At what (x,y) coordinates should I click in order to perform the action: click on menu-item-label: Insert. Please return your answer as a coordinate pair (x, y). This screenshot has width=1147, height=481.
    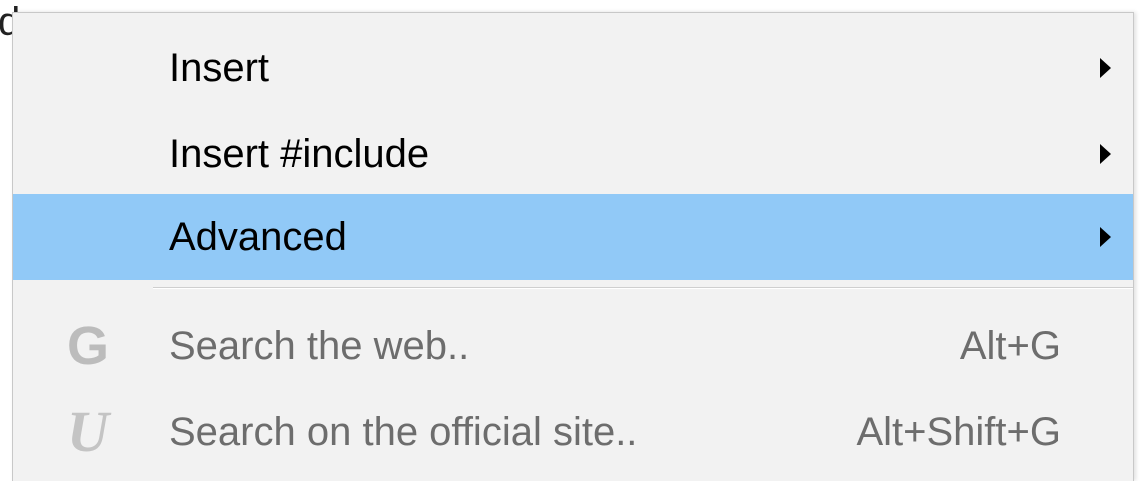
    Looking at the image, I should click on (219, 68).